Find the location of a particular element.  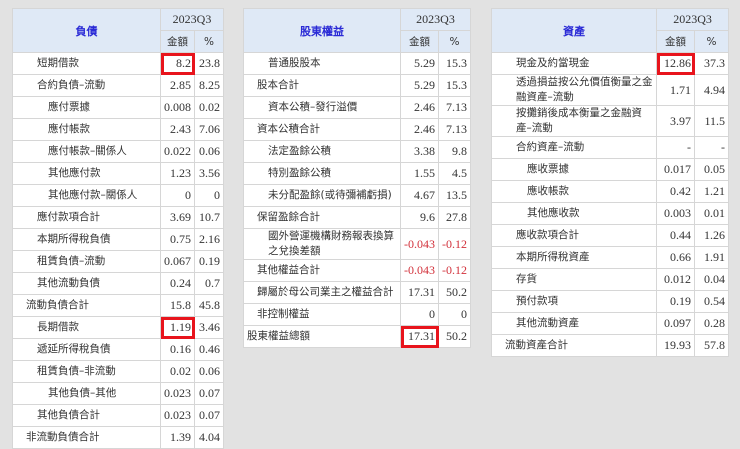

table-row: 國外營運機構財務報表換算之兌換差額 -0.043 -0.12 is located at coordinates (357, 244).